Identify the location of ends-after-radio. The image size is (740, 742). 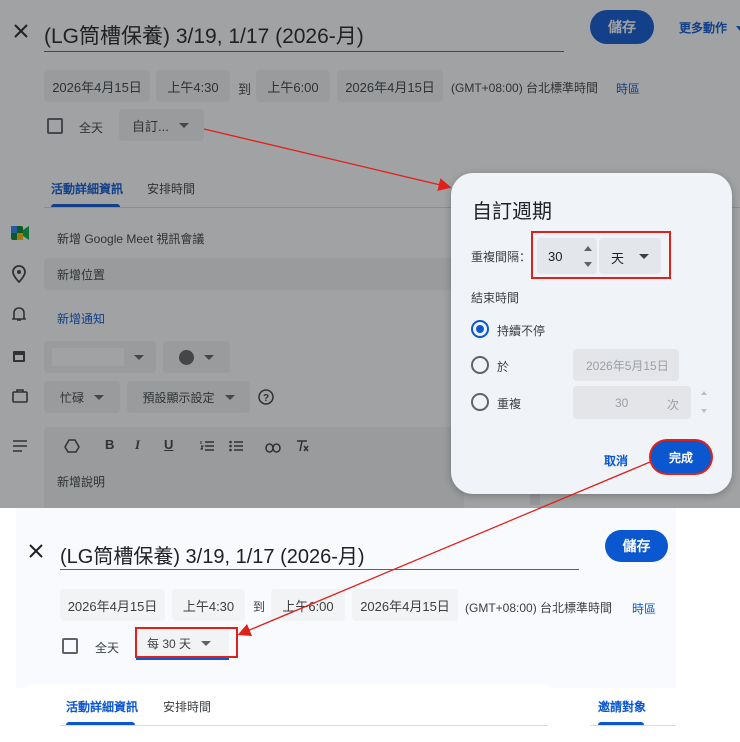
(480, 402).